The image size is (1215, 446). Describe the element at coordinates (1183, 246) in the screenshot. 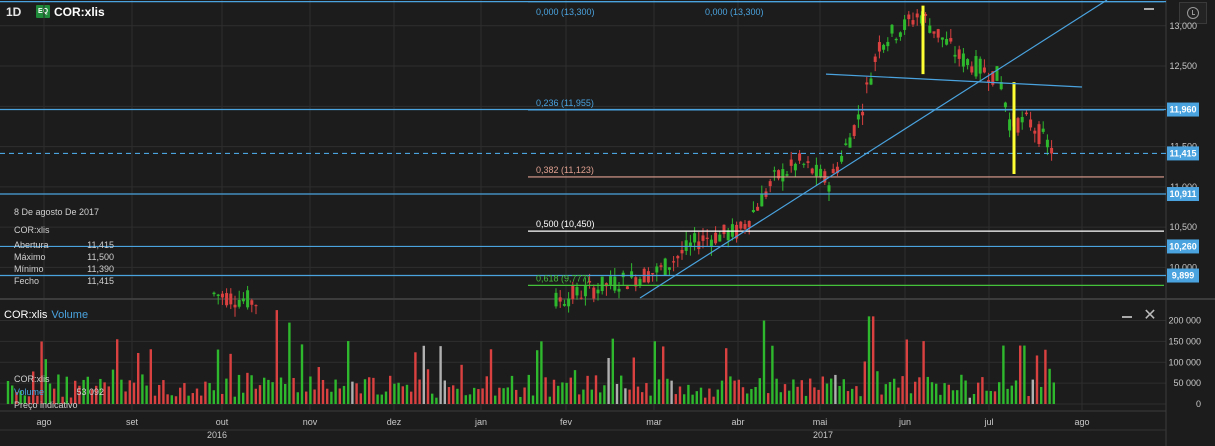

I see `level-price-tag-text: 10,260` at that location.